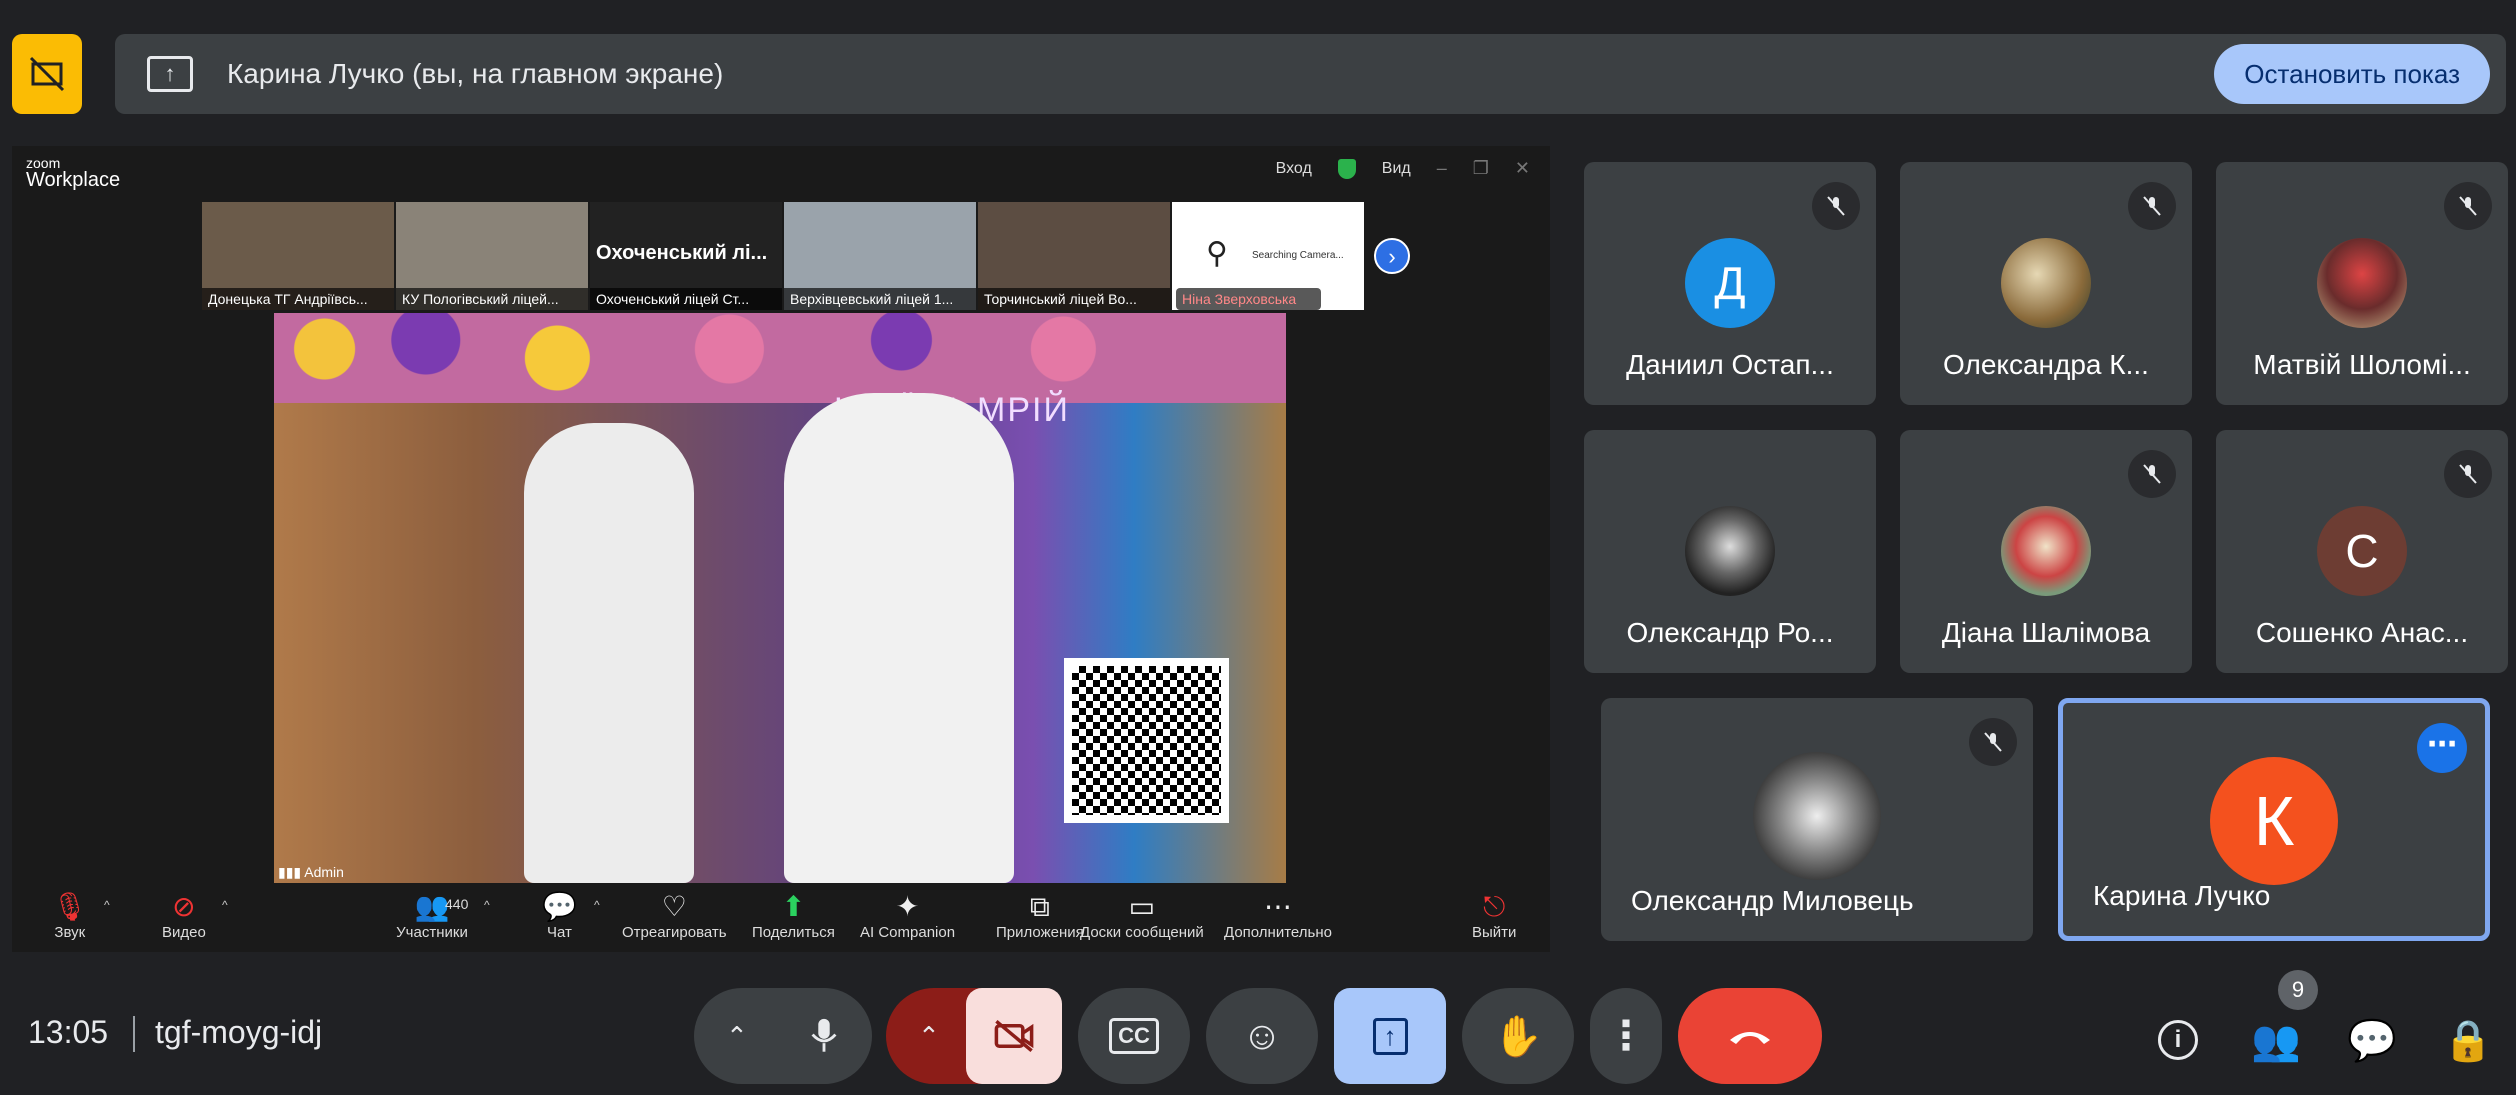  I want to click on participant-name: Діана Шалімова, so click(2046, 632).